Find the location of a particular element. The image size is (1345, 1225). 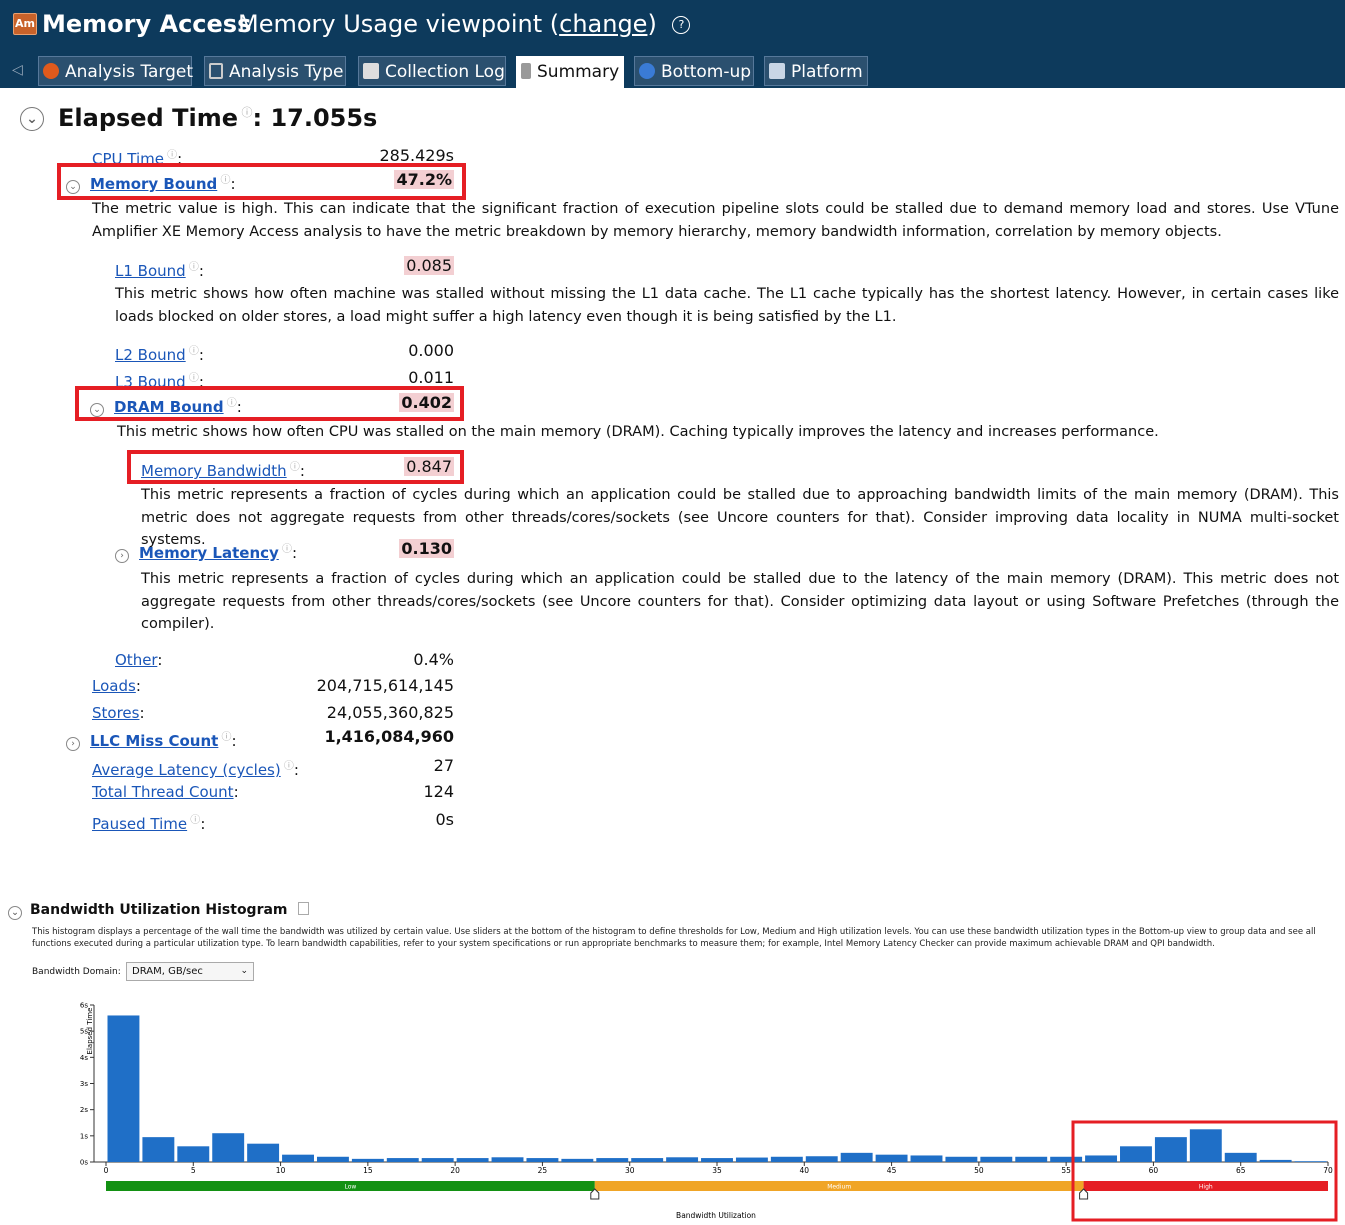

stores-value: 24,055,360,825 is located at coordinates (390, 712).